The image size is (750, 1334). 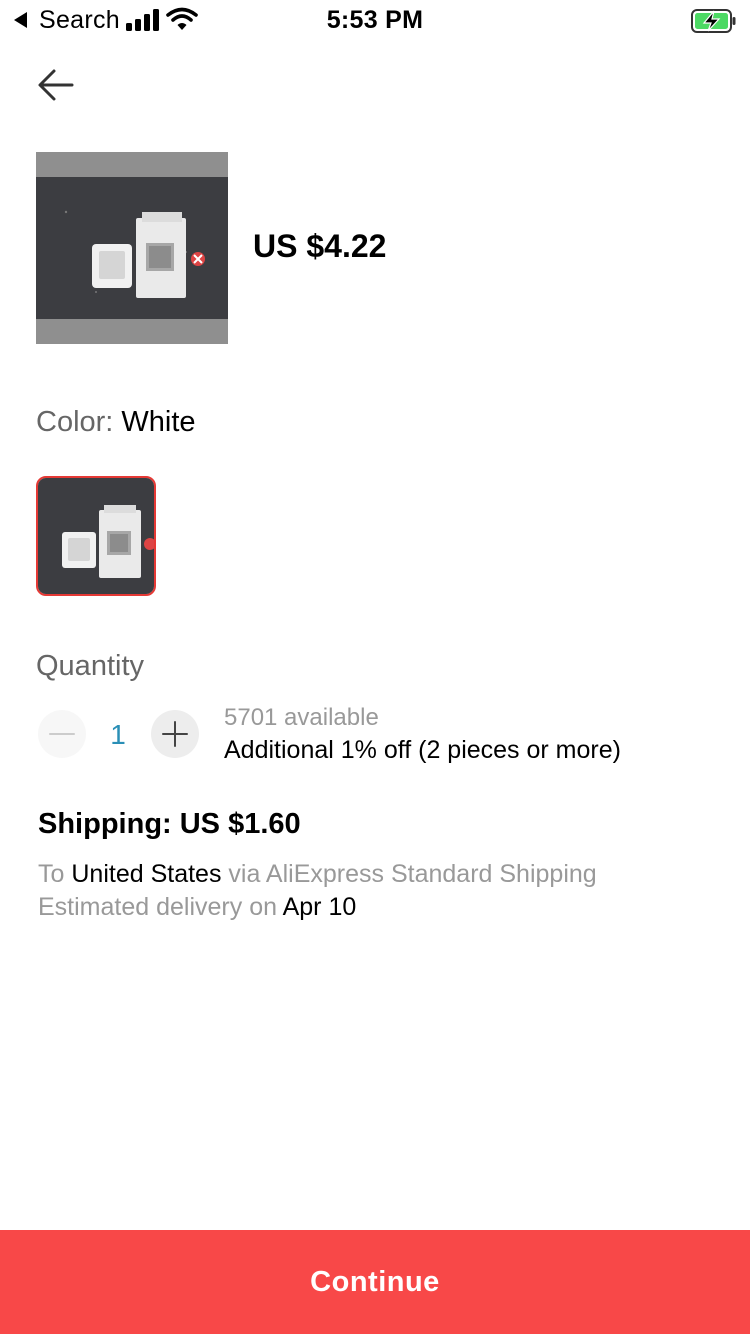 I want to click on quantity-discount: Additional 1% off (2 pieces or more), so click(x=422, y=750).